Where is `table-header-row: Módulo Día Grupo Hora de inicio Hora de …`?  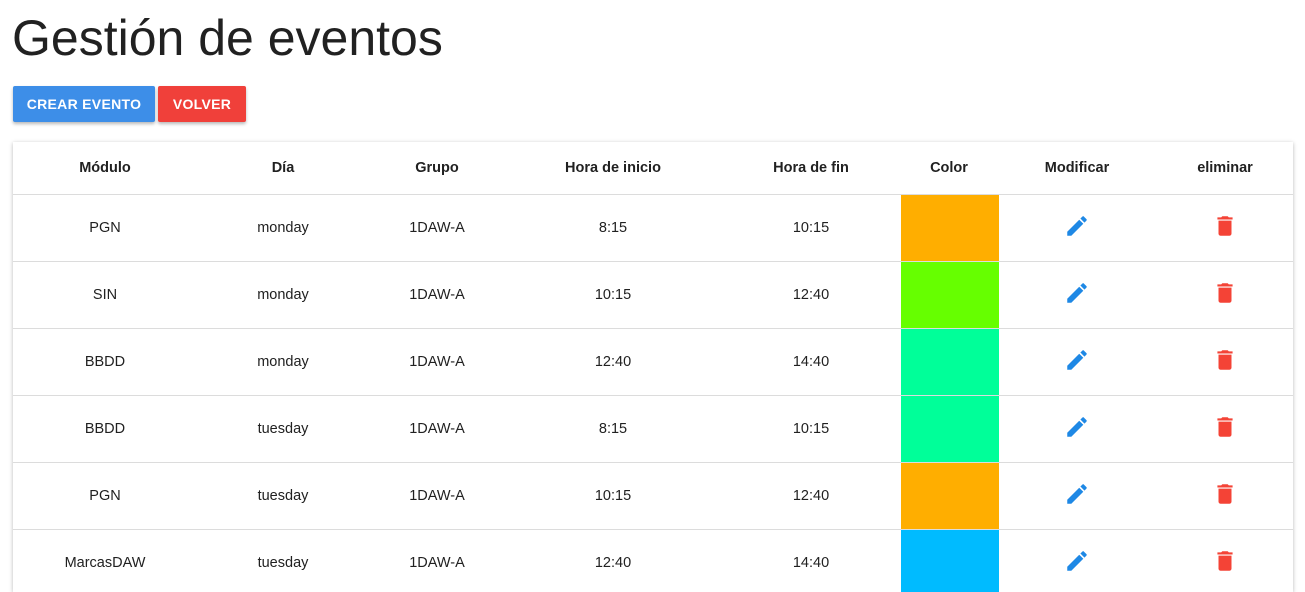
table-header-row: Módulo Día Grupo Hora de inicio Hora de … is located at coordinates (653, 168).